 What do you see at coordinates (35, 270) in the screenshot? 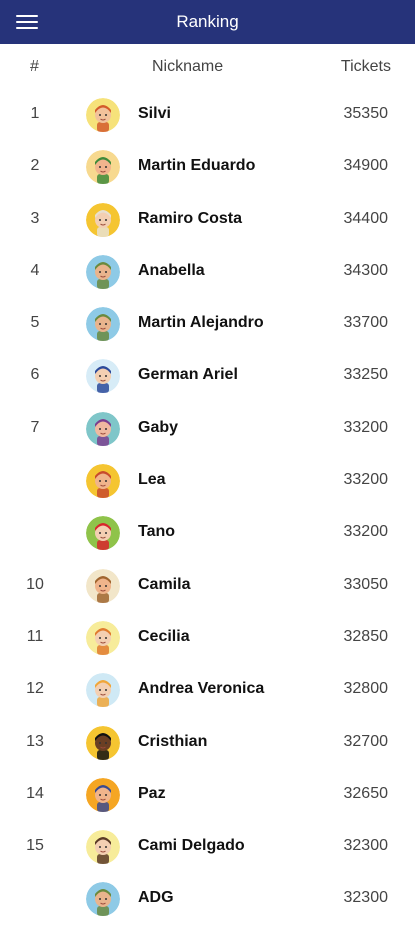
I see `rank-number: 4` at bounding box center [35, 270].